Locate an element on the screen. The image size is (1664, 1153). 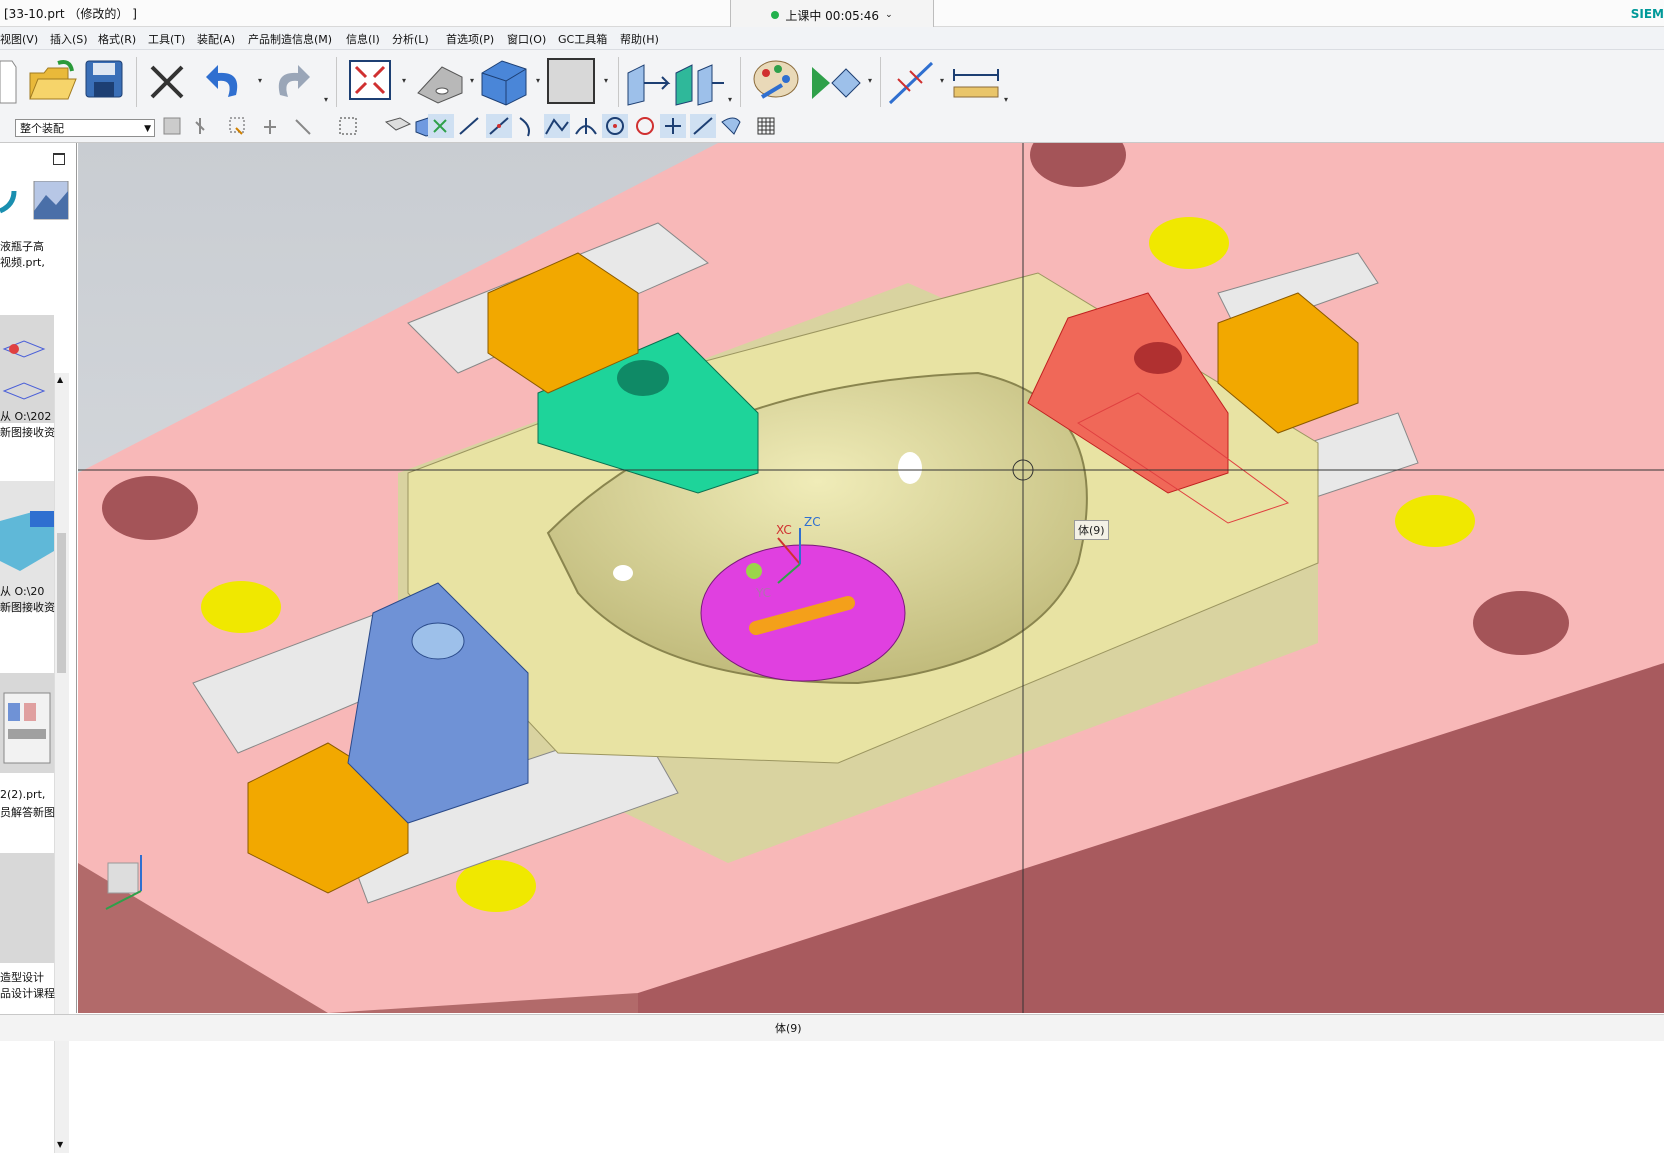
rectangle-select-icon is located at coordinates (348, 126).